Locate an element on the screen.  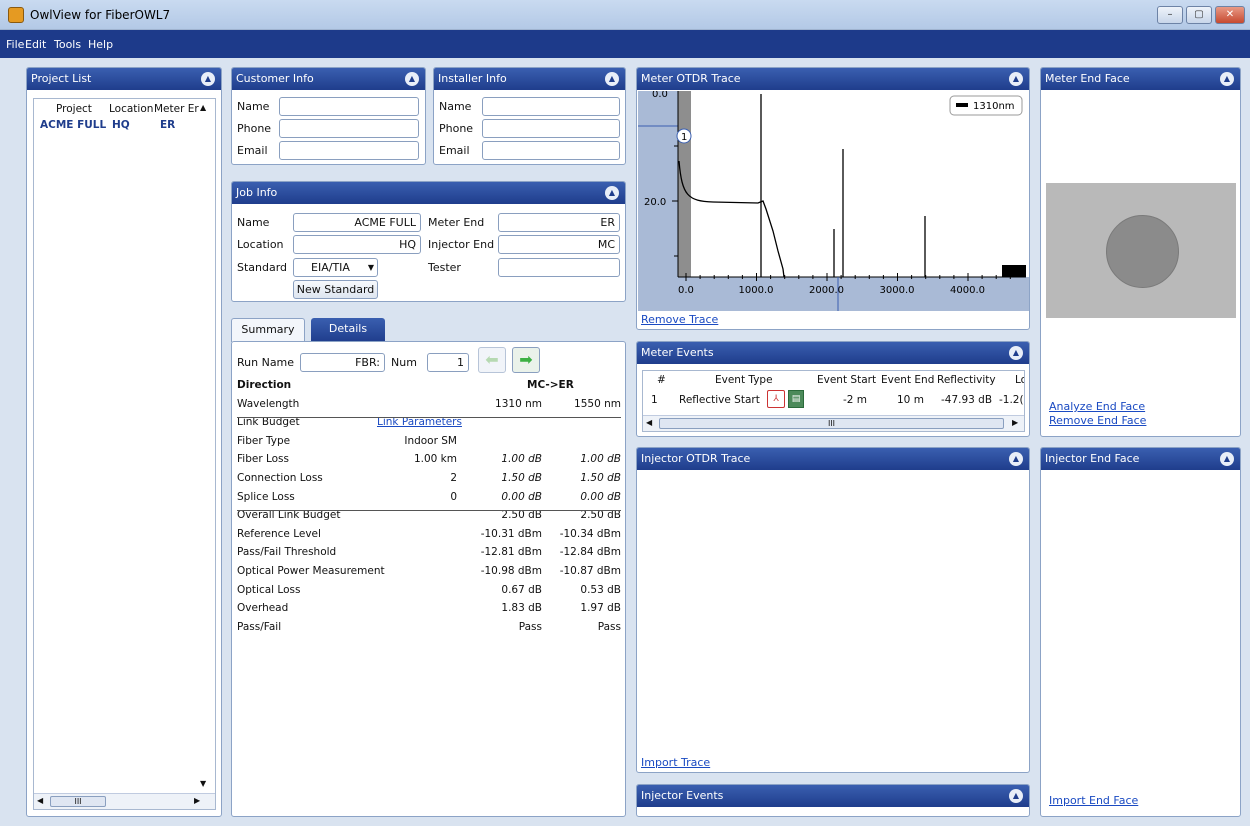
menu-tools: Tools is located at coordinates (67, 44).